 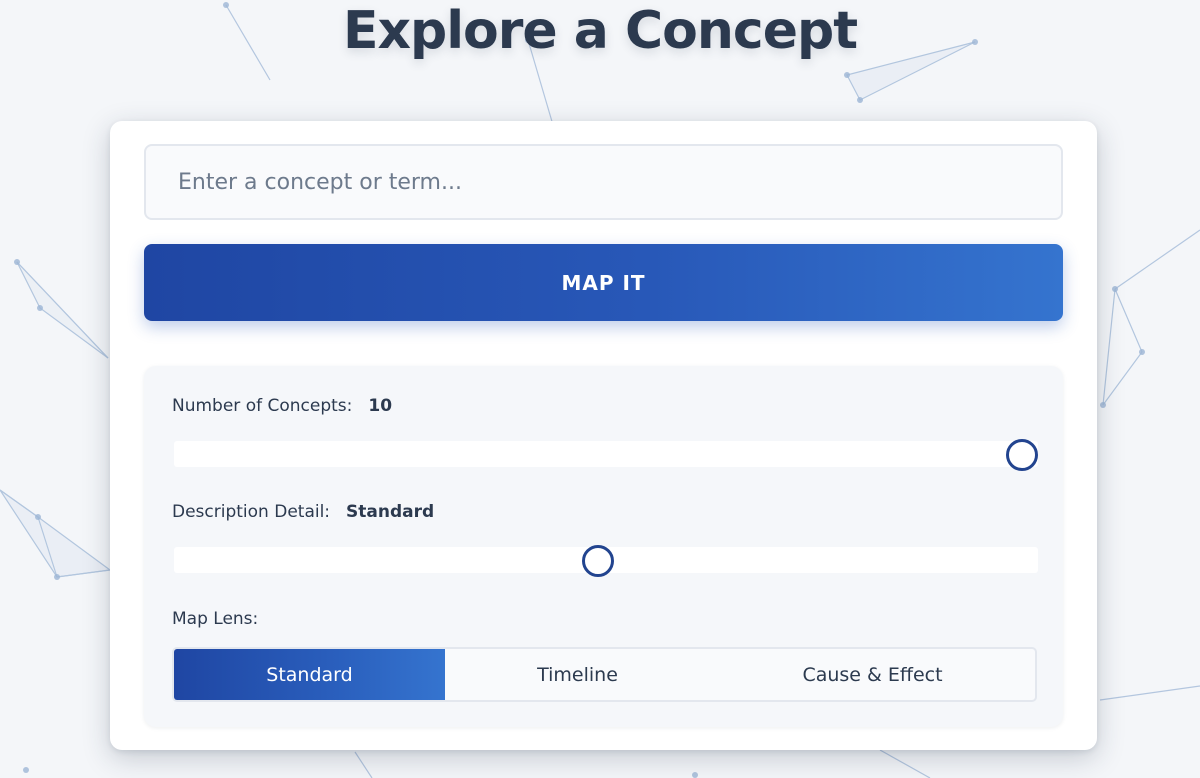 What do you see at coordinates (215, 619) in the screenshot?
I see `map-lens-label: Map Lens:` at bounding box center [215, 619].